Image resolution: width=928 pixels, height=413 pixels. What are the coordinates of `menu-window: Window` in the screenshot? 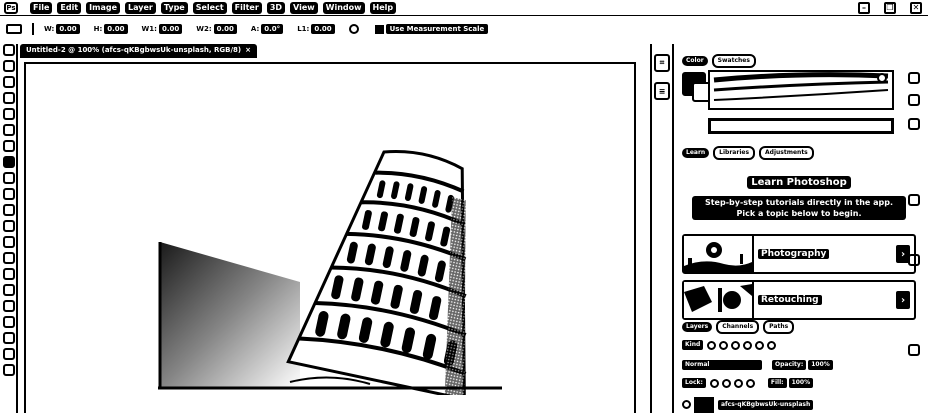 It's located at (343, 7).